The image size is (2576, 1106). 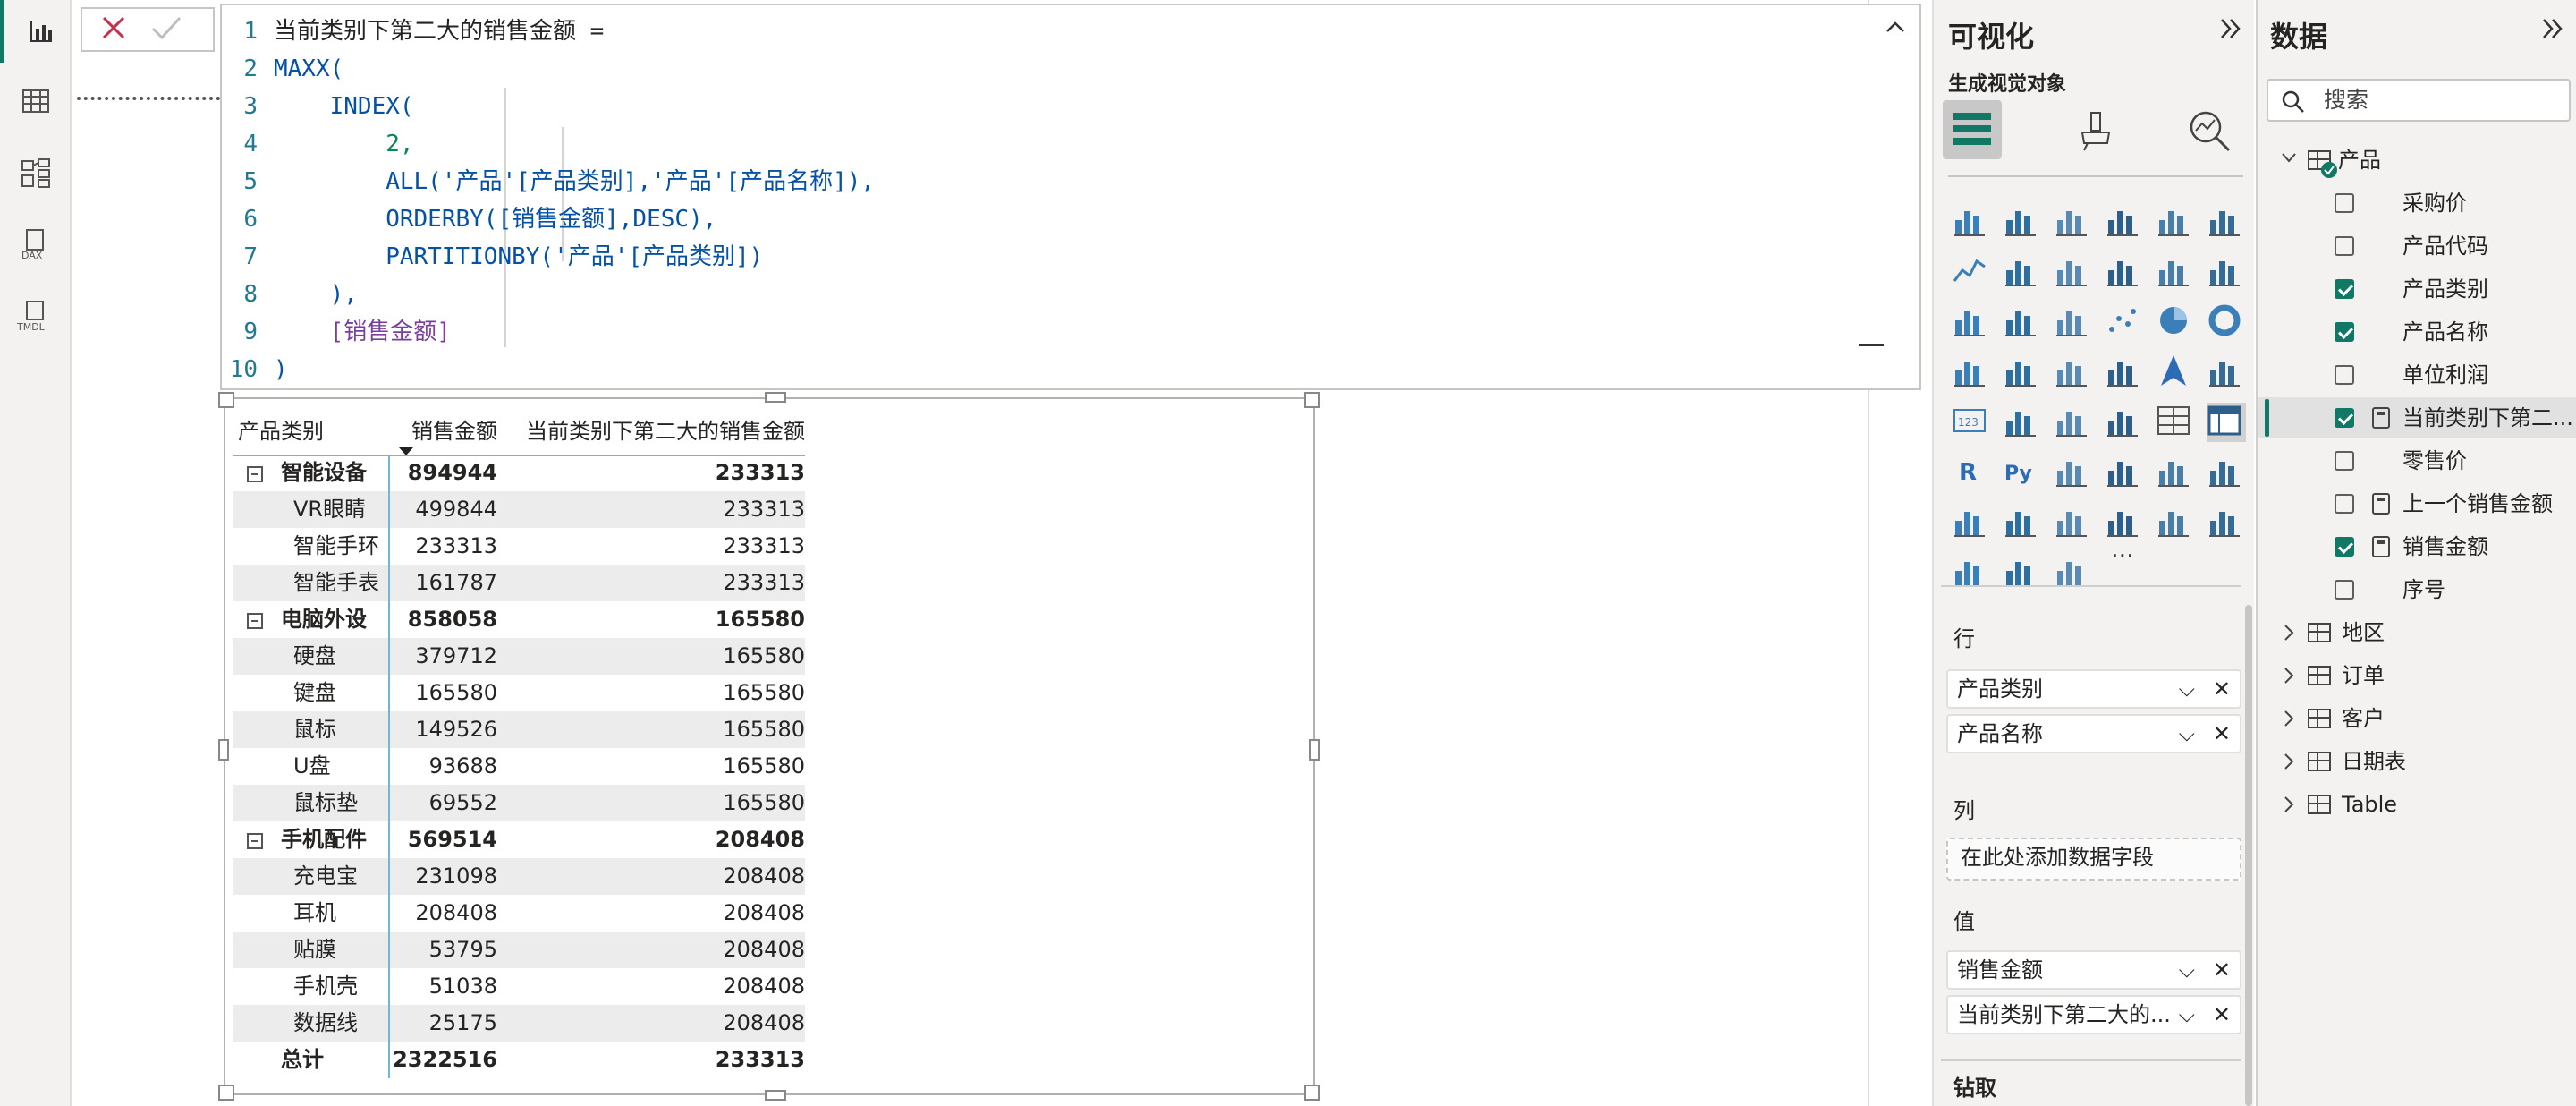 What do you see at coordinates (2226, 372) in the screenshot?
I see `gauge-icon` at bounding box center [2226, 372].